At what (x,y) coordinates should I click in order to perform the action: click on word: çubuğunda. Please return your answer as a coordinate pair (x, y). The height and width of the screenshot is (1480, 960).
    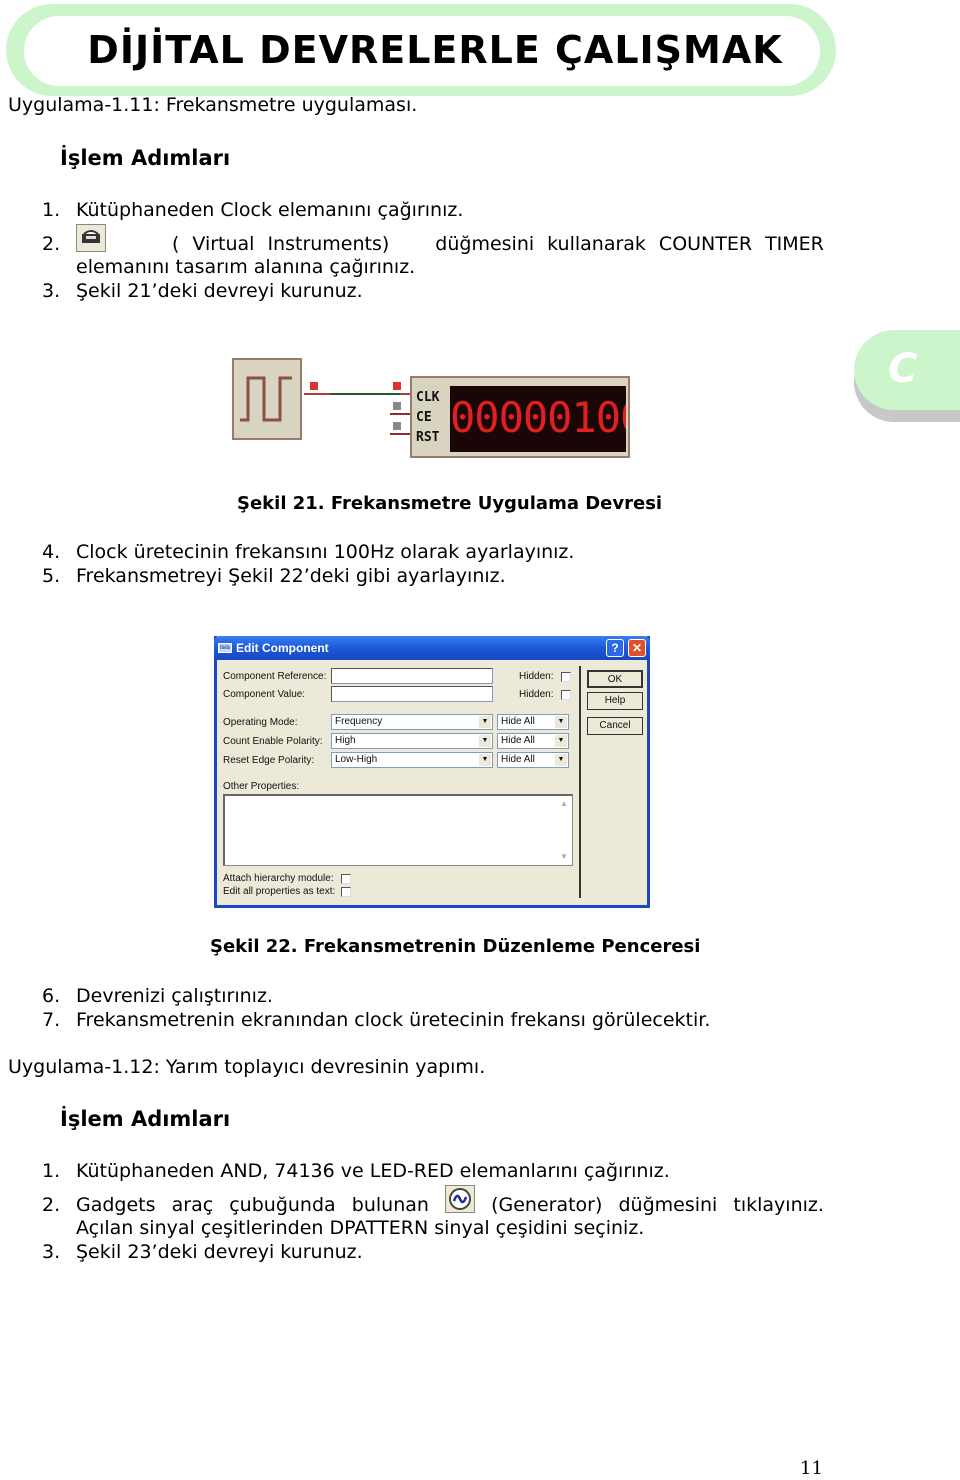
    Looking at the image, I should click on (282, 1205).